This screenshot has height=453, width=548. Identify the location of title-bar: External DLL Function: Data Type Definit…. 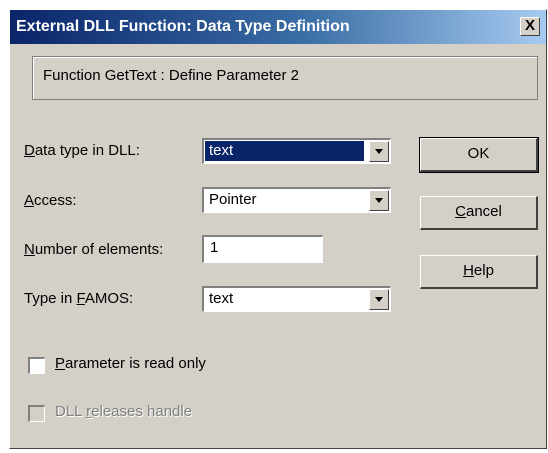
(278, 27).